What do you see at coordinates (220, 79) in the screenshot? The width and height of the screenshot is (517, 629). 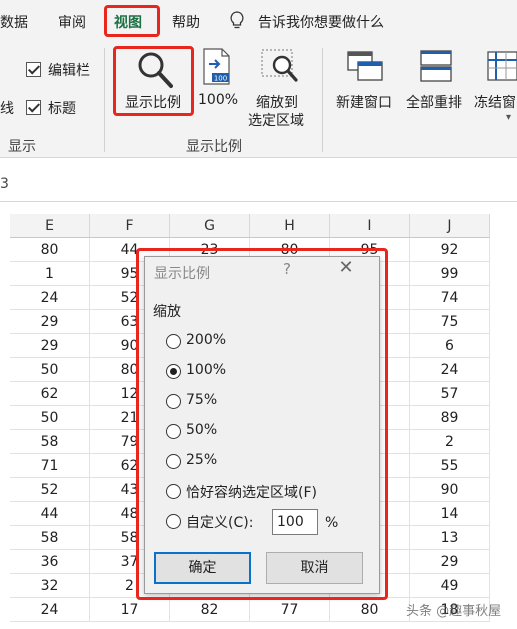 I see `svg-text: 100` at bounding box center [220, 79].